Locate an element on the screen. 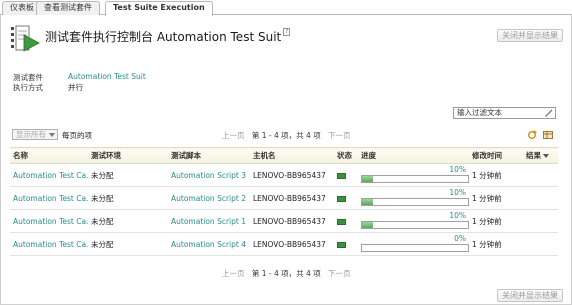 This screenshot has width=572, height=305. column-header-result: 结果 is located at coordinates (540, 155).